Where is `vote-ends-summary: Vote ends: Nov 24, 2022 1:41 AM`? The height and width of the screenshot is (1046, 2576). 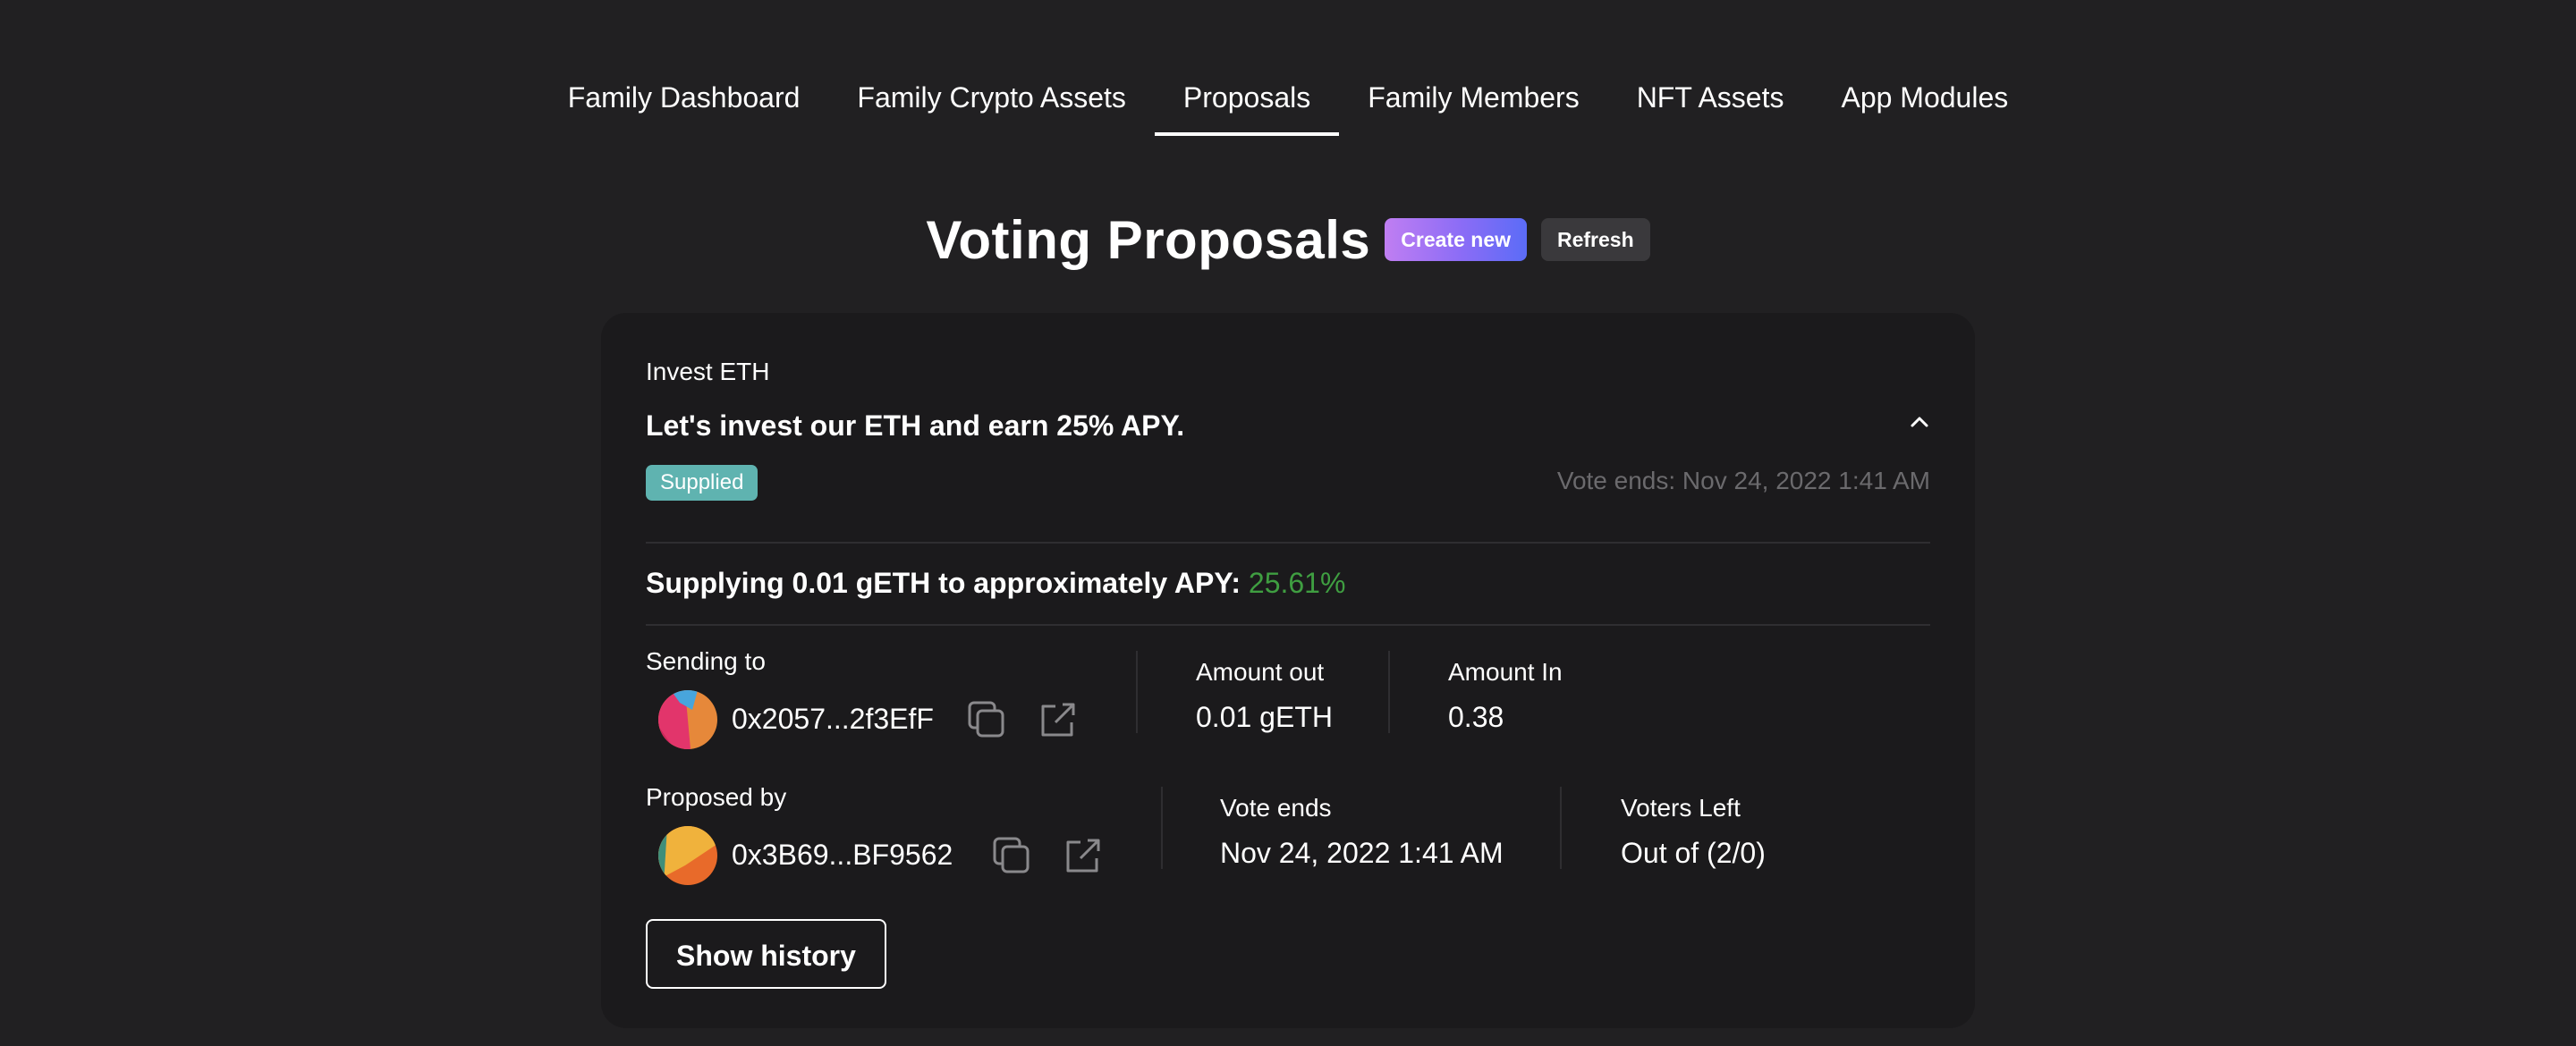
vote-ends-summary: Vote ends: Nov 24, 2022 1:41 AM is located at coordinates (1743, 481).